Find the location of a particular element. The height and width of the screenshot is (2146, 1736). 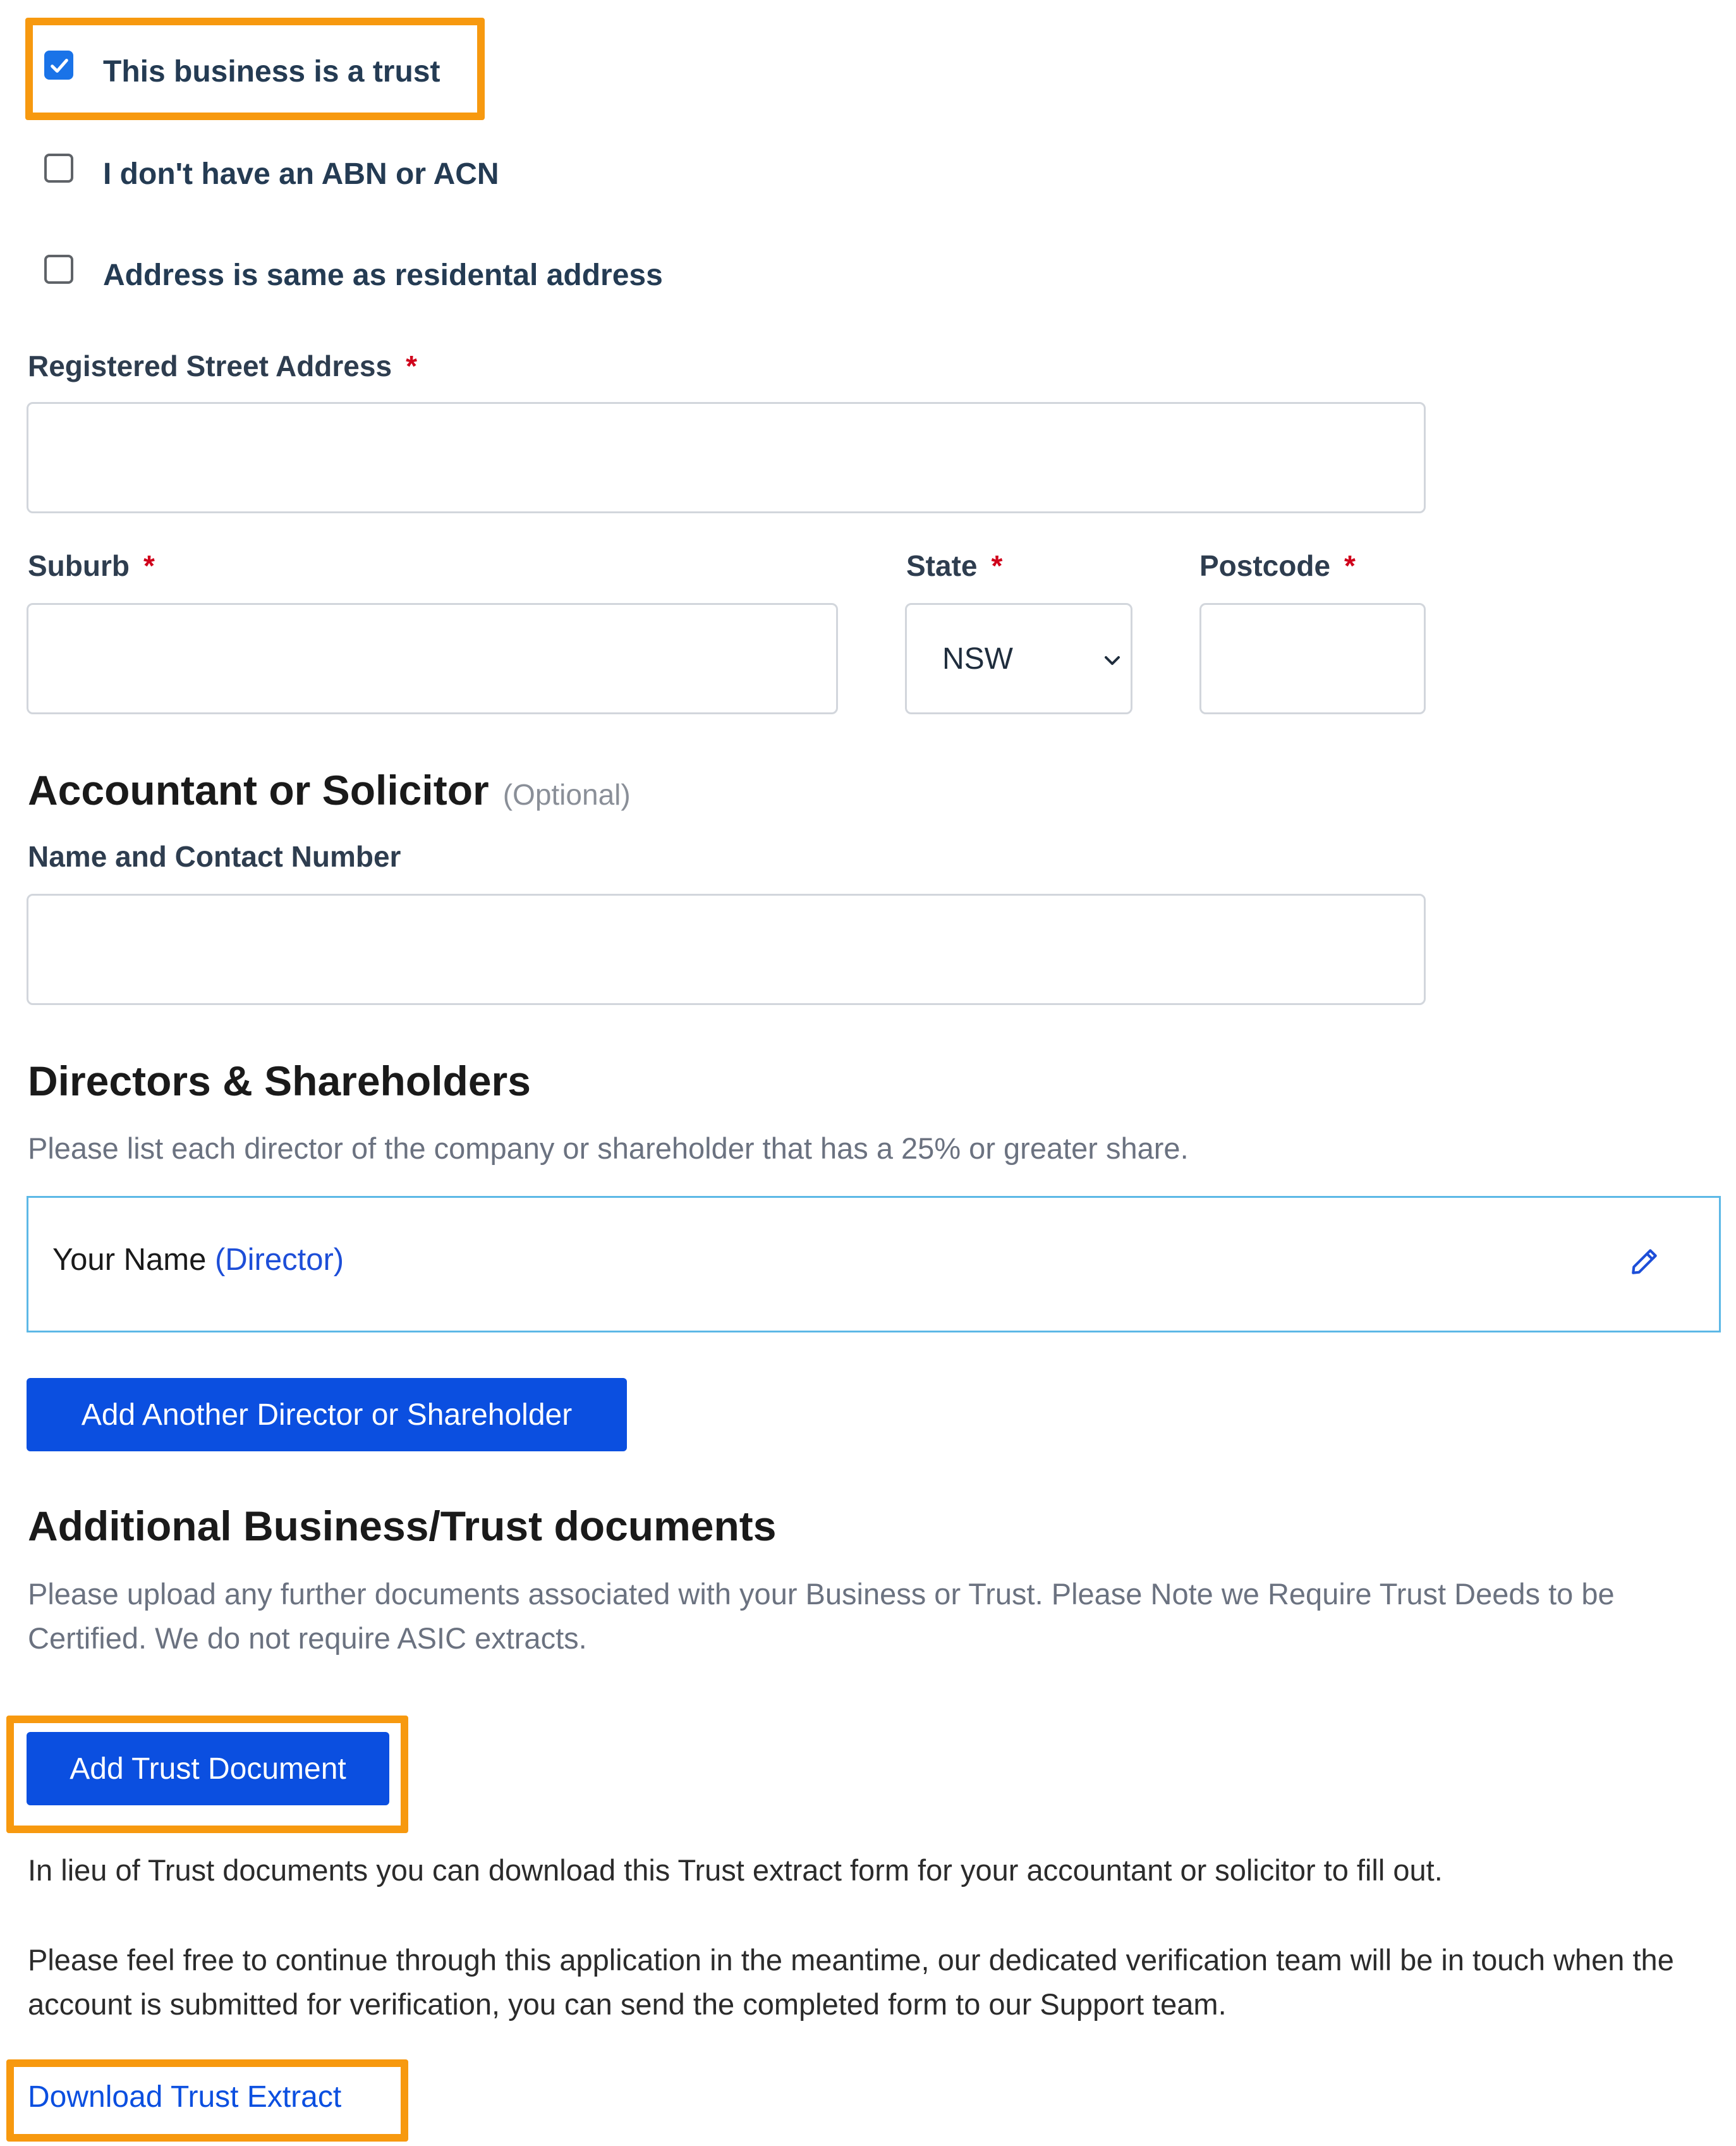

director-entry-text: Your Name (Director) is located at coordinates (198, 1259).